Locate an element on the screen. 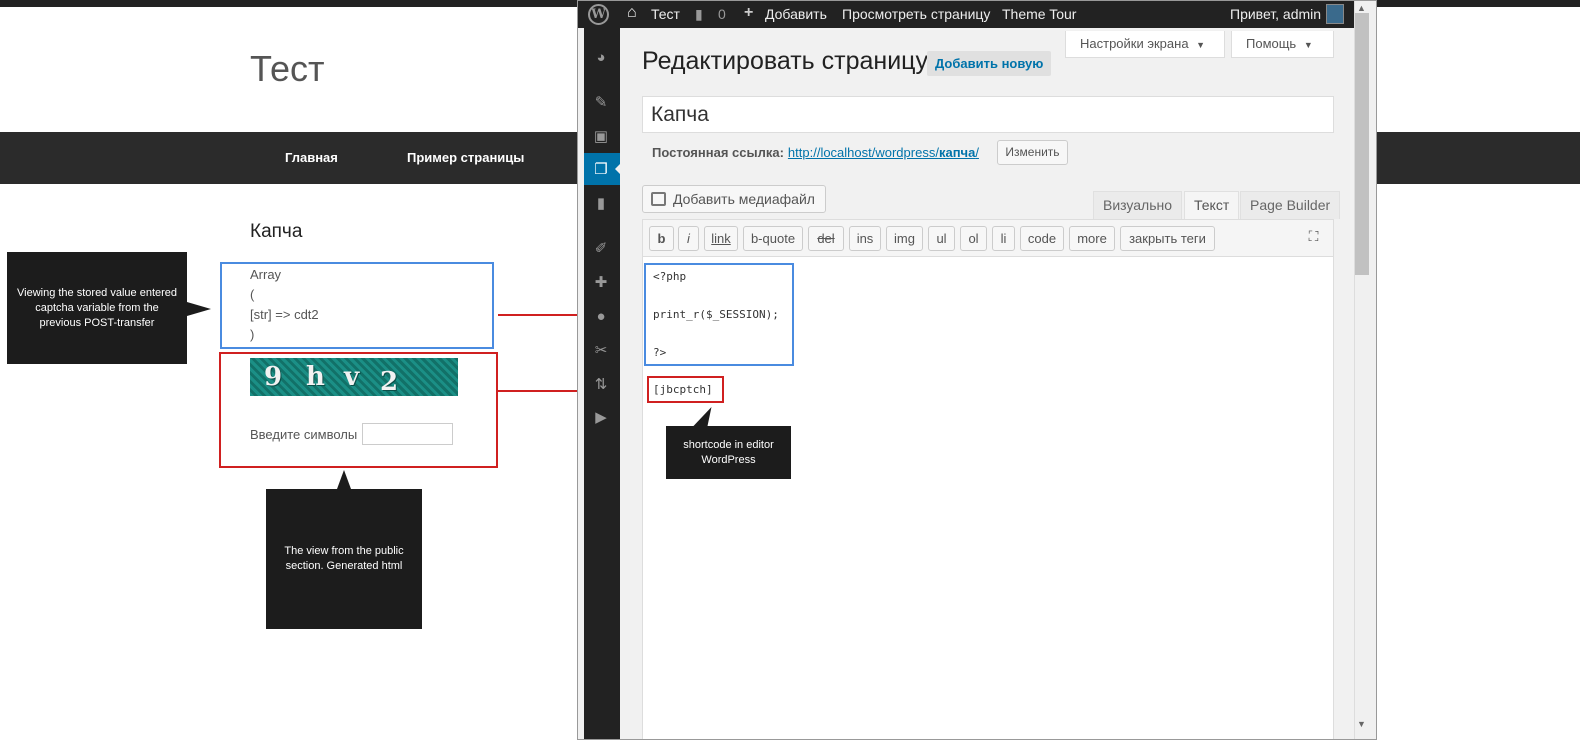 This screenshot has height=747, width=1580. quicktag-i: i is located at coordinates (688, 238).